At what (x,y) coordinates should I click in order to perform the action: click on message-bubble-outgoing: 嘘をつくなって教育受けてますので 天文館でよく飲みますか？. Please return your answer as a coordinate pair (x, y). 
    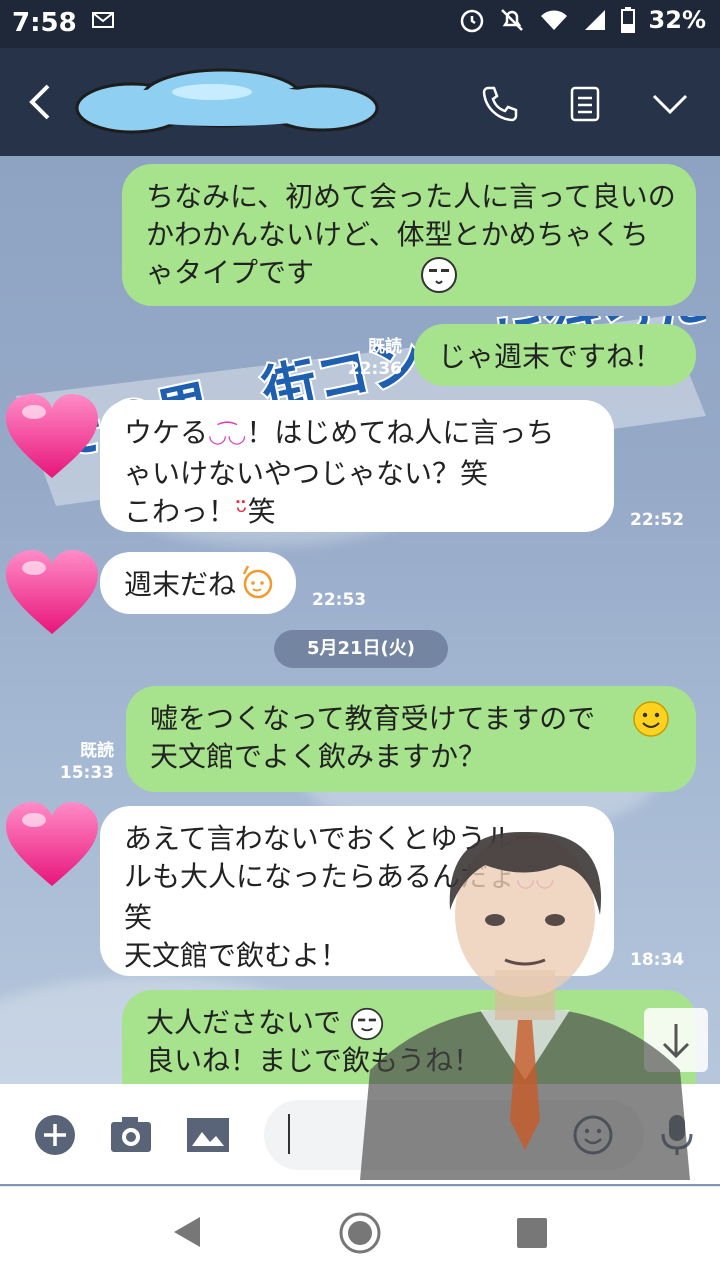
    Looking at the image, I should click on (411, 739).